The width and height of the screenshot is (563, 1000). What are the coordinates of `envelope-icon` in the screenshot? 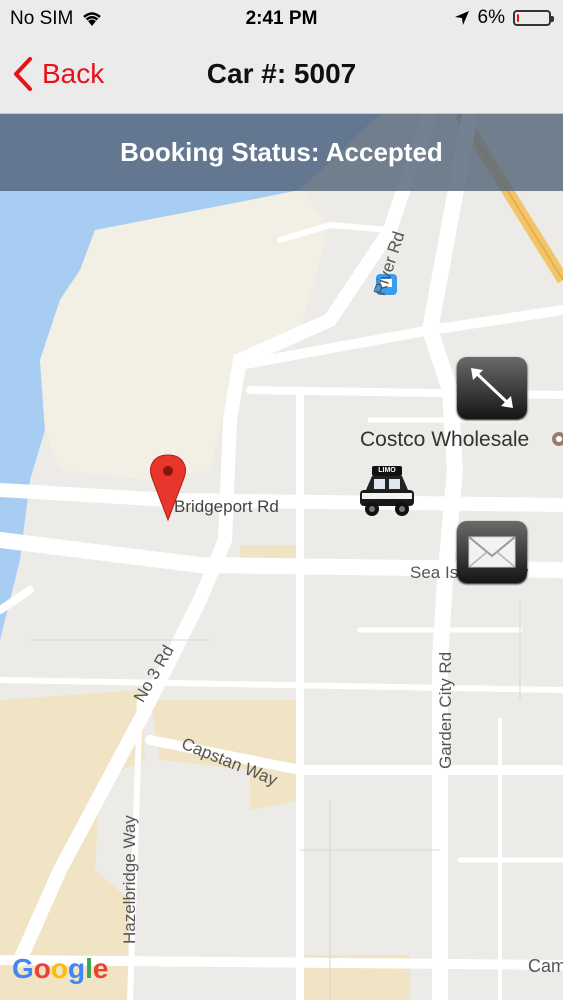 It's located at (492, 552).